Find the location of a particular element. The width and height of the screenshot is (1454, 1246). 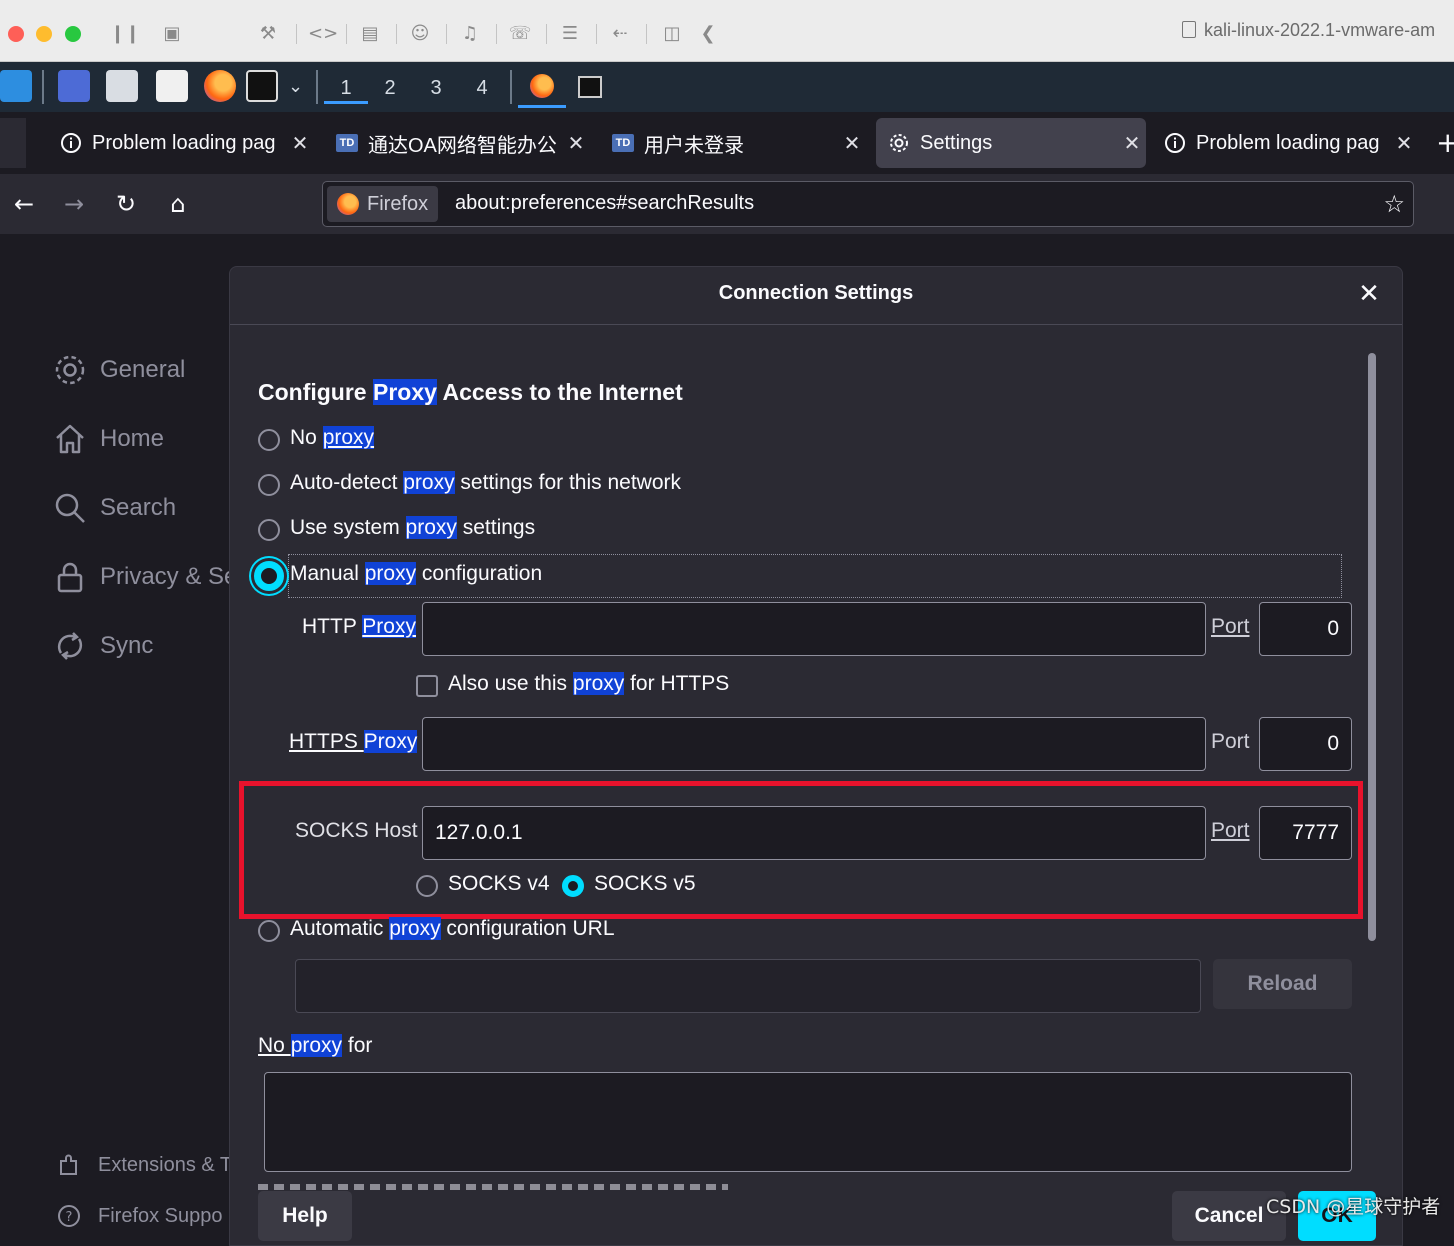

auto-config-url-label: Automatic proxy configuration URL is located at coordinates (452, 929).